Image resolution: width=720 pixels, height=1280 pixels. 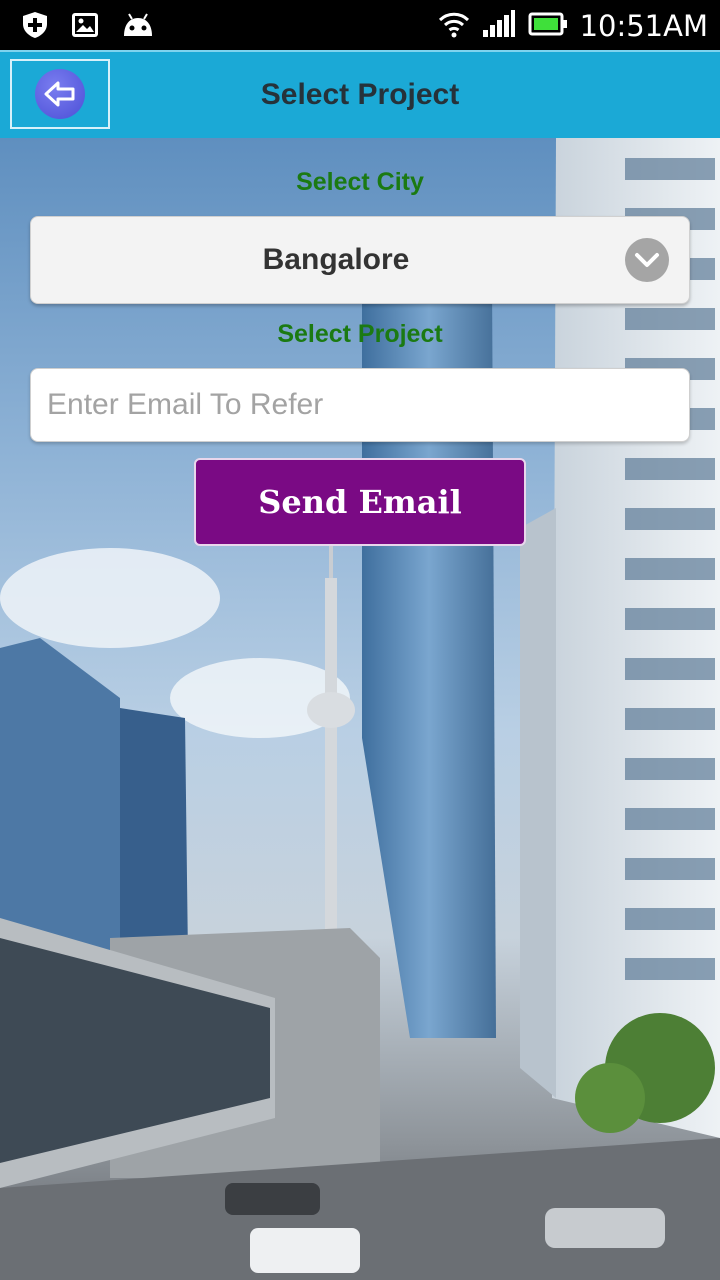 What do you see at coordinates (499, 26) in the screenshot?
I see `signal-icon` at bounding box center [499, 26].